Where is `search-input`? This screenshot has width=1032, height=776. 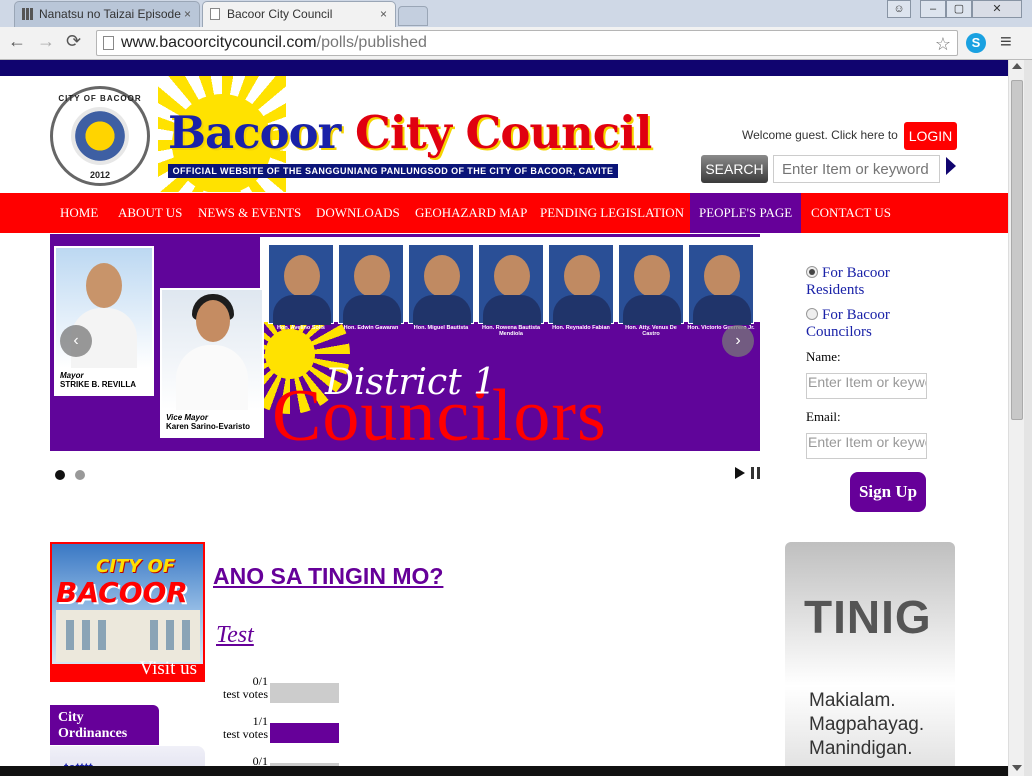 search-input is located at coordinates (856, 169).